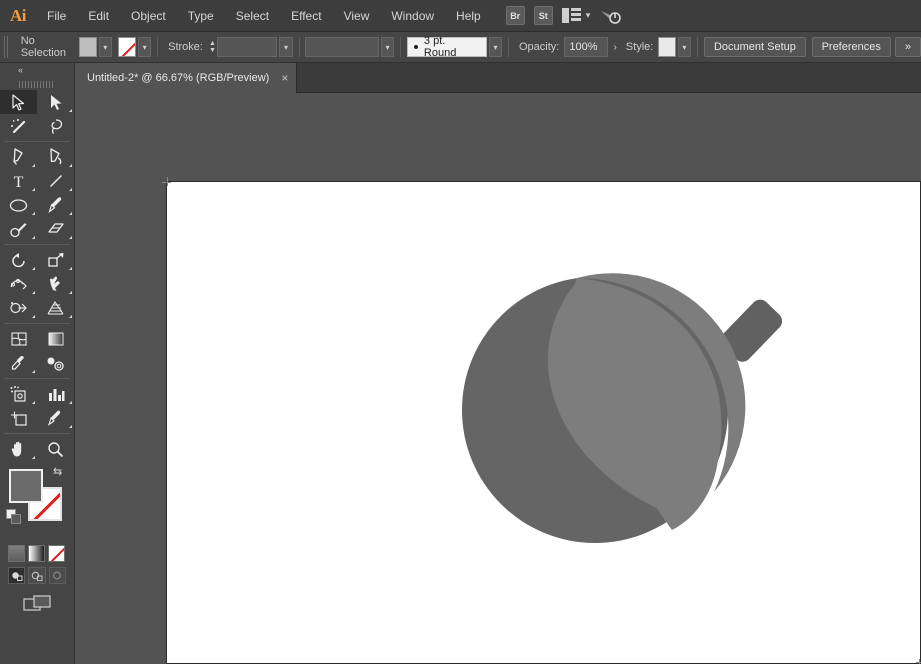  What do you see at coordinates (7, 47) in the screenshot?
I see `control-bar-grip` at bounding box center [7, 47].